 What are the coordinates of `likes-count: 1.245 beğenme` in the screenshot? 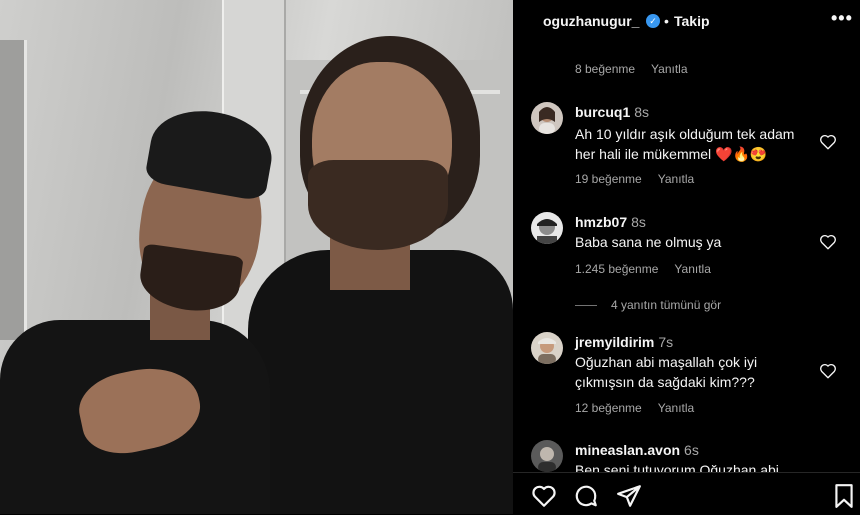 It's located at (616, 269).